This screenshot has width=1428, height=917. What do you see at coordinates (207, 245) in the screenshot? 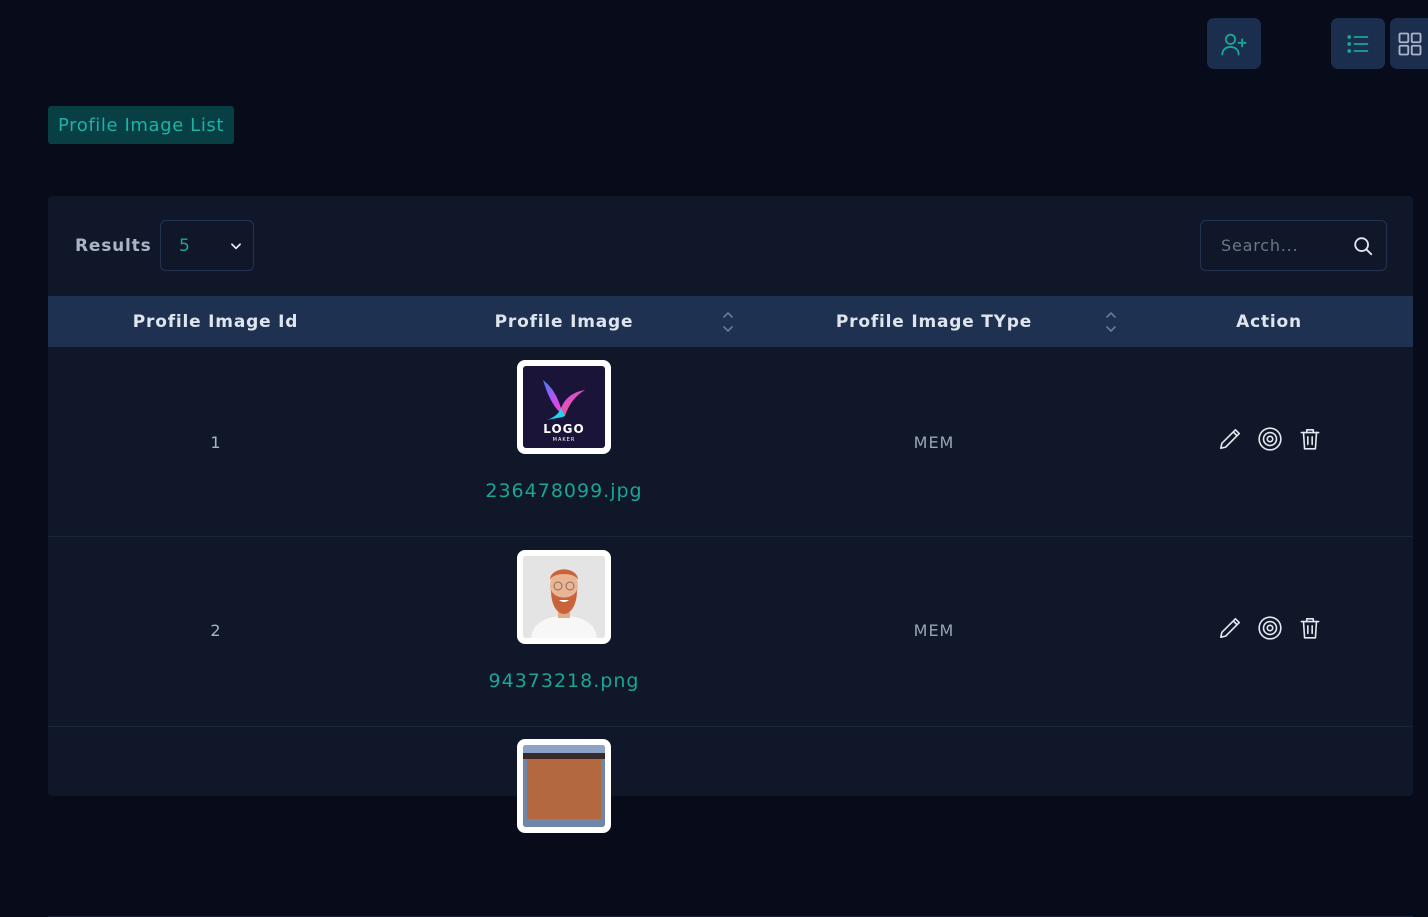
I see `results-per-page-select: 5` at bounding box center [207, 245].